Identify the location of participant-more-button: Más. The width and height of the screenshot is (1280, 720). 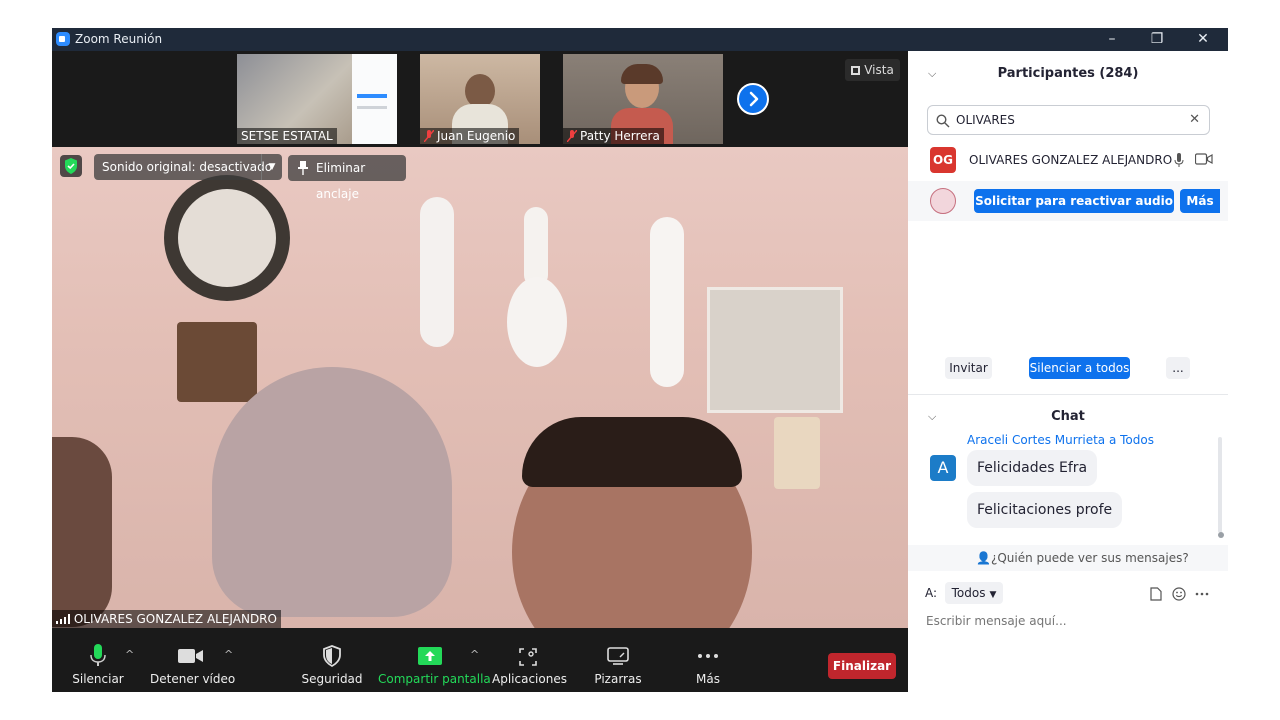
(1200, 201).